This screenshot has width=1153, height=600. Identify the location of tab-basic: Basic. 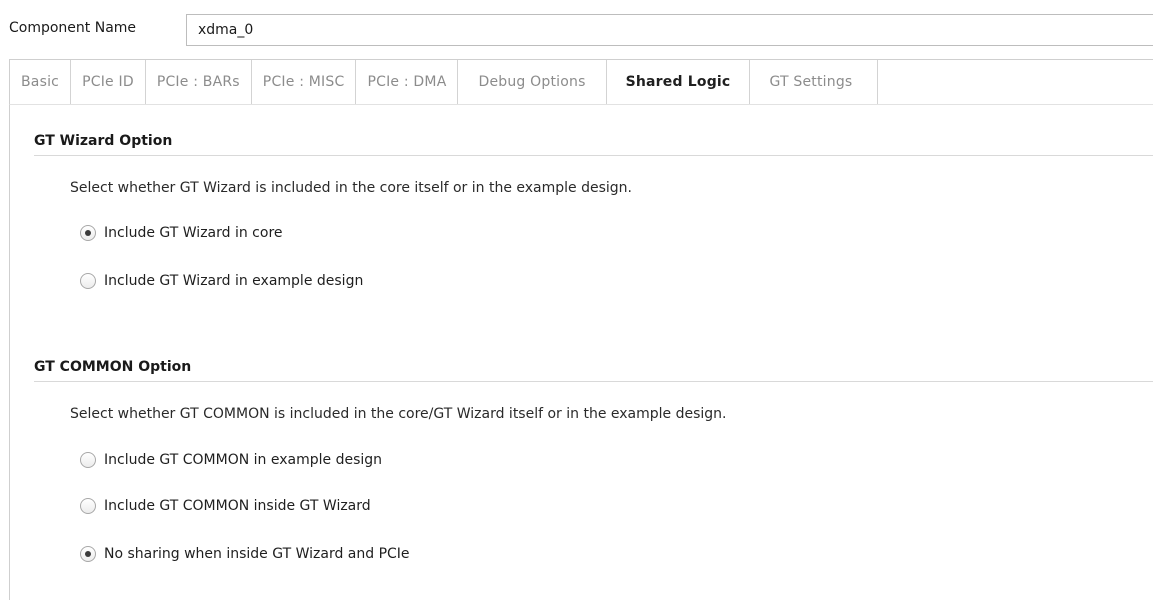
(41, 82).